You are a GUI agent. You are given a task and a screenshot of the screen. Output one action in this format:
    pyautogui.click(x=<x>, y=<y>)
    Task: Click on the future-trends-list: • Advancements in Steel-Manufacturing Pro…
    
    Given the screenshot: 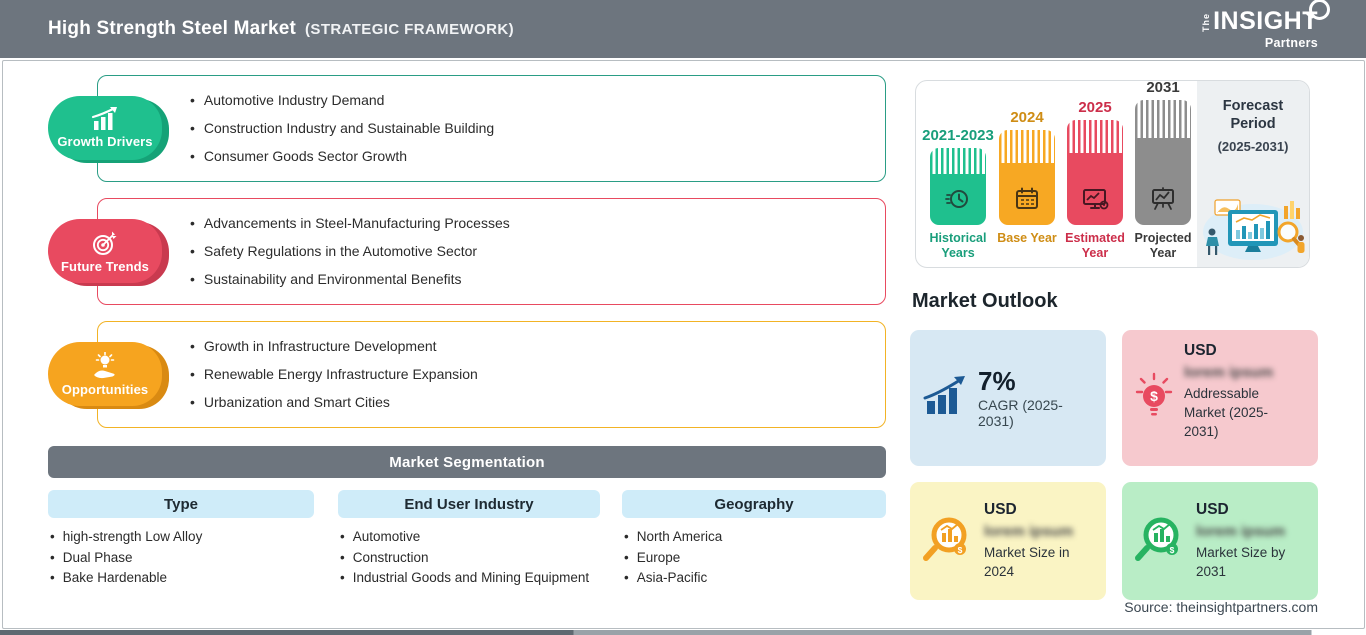 What is the action you would take?
    pyautogui.click(x=530, y=255)
    